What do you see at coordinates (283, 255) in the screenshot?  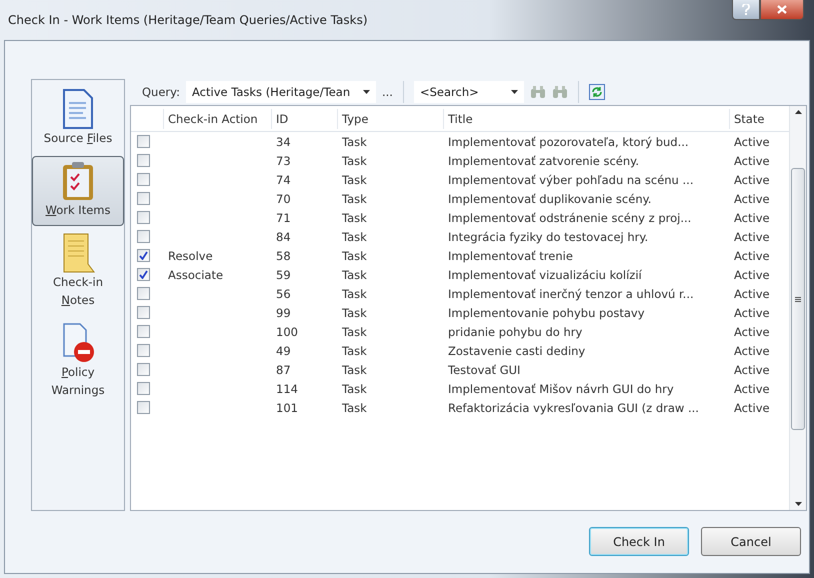 I see `table-cell-text: 58` at bounding box center [283, 255].